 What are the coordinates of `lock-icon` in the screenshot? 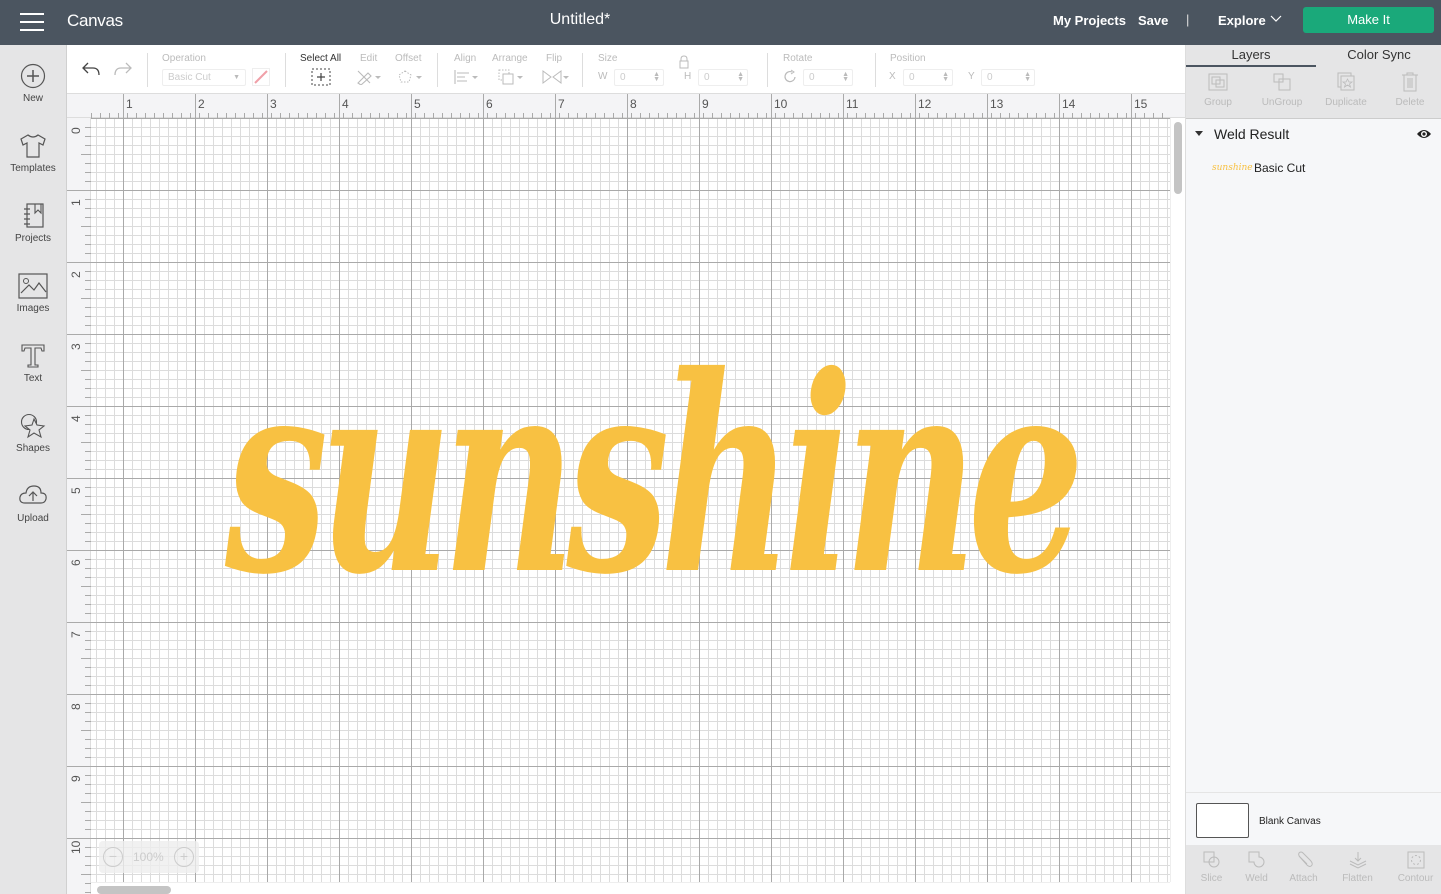 It's located at (684, 62).